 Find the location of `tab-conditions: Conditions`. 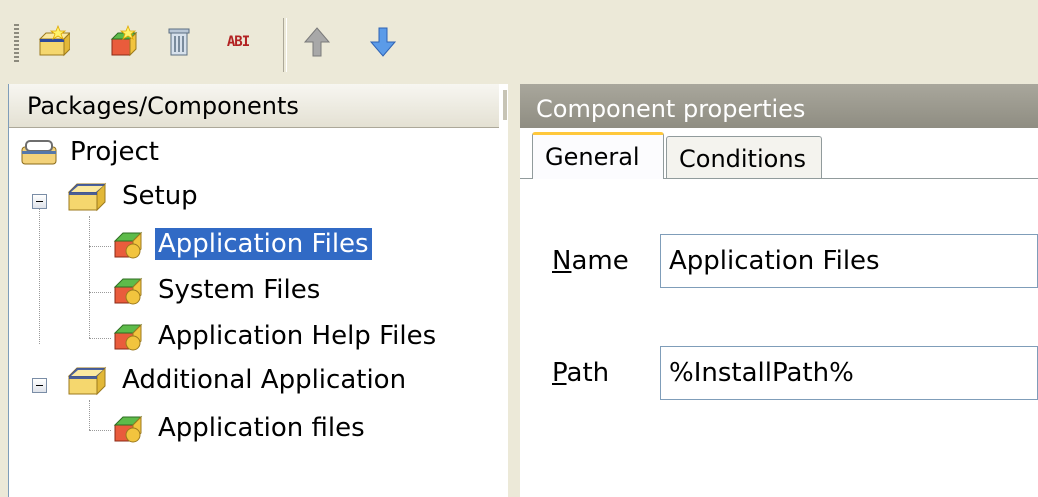

tab-conditions: Conditions is located at coordinates (744, 157).